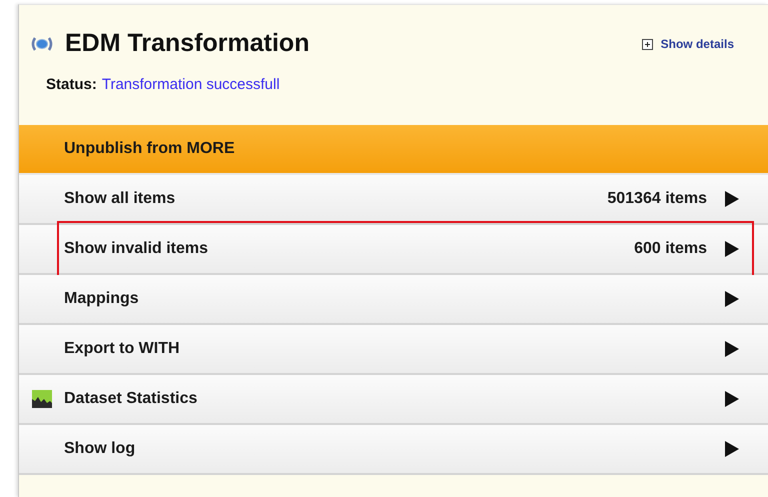 This screenshot has width=768, height=497. Describe the element at coordinates (657, 199) in the screenshot. I see `item-count: 501364 items` at that location.